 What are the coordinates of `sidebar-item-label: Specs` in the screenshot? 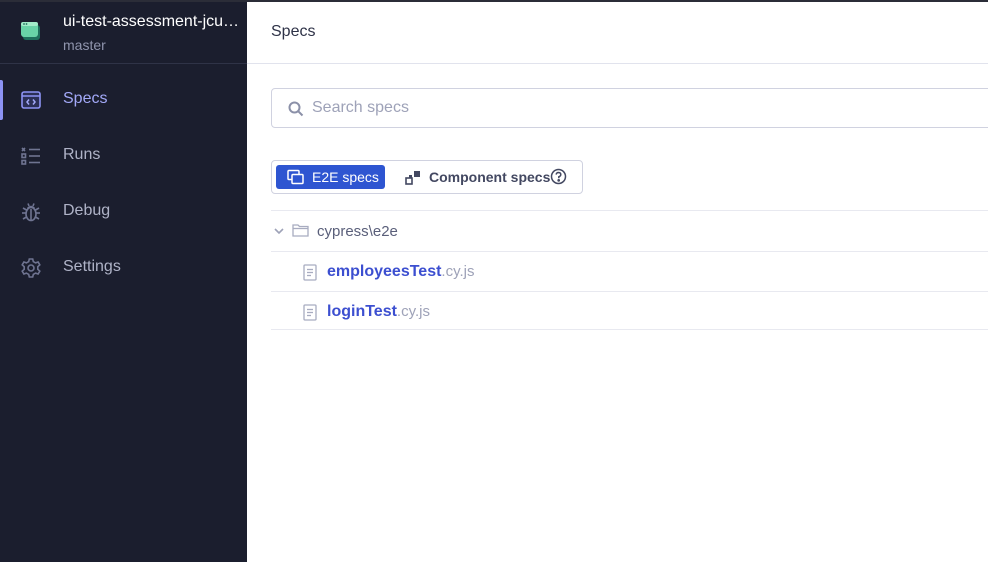 It's located at (85, 98).